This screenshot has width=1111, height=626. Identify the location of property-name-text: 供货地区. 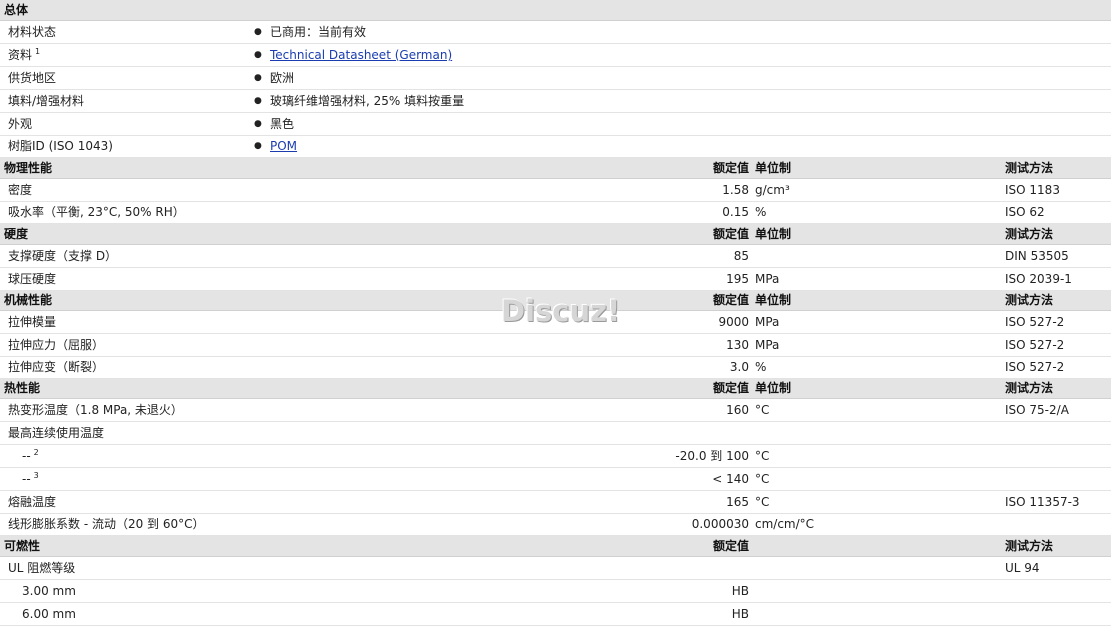
(32, 78).